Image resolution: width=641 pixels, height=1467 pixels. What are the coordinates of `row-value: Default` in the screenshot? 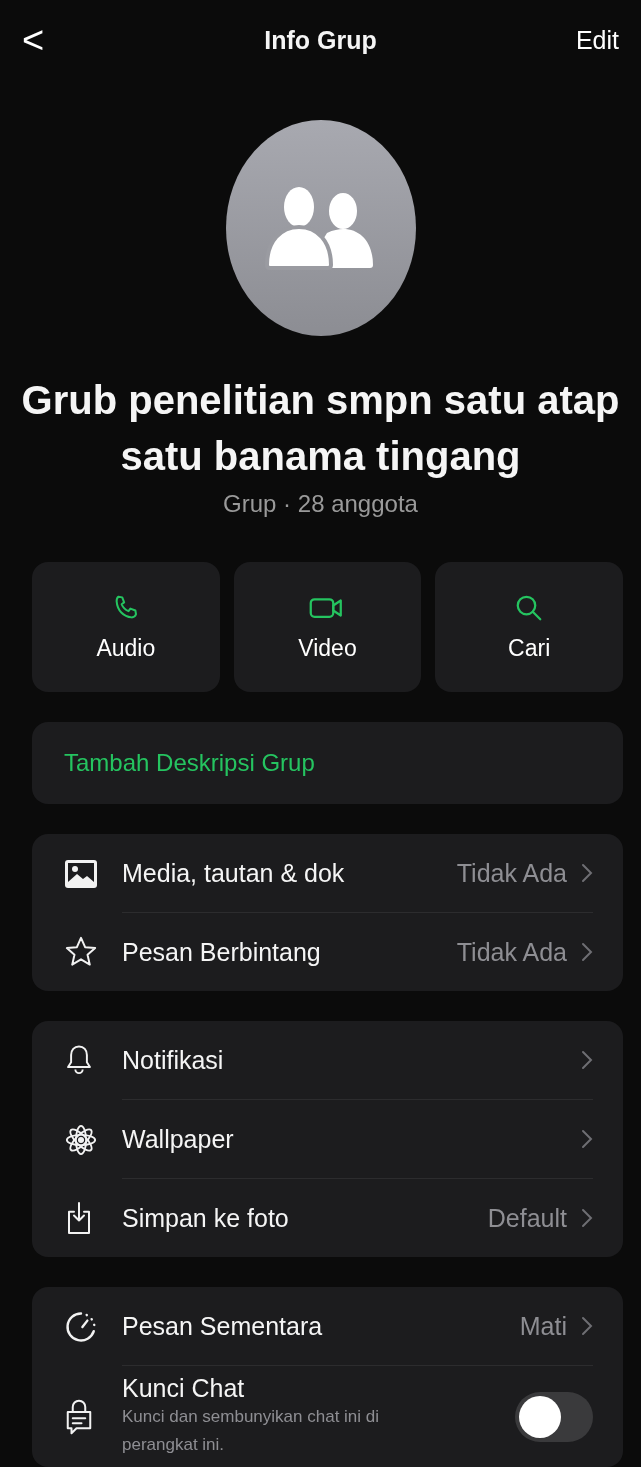 It's located at (527, 1218).